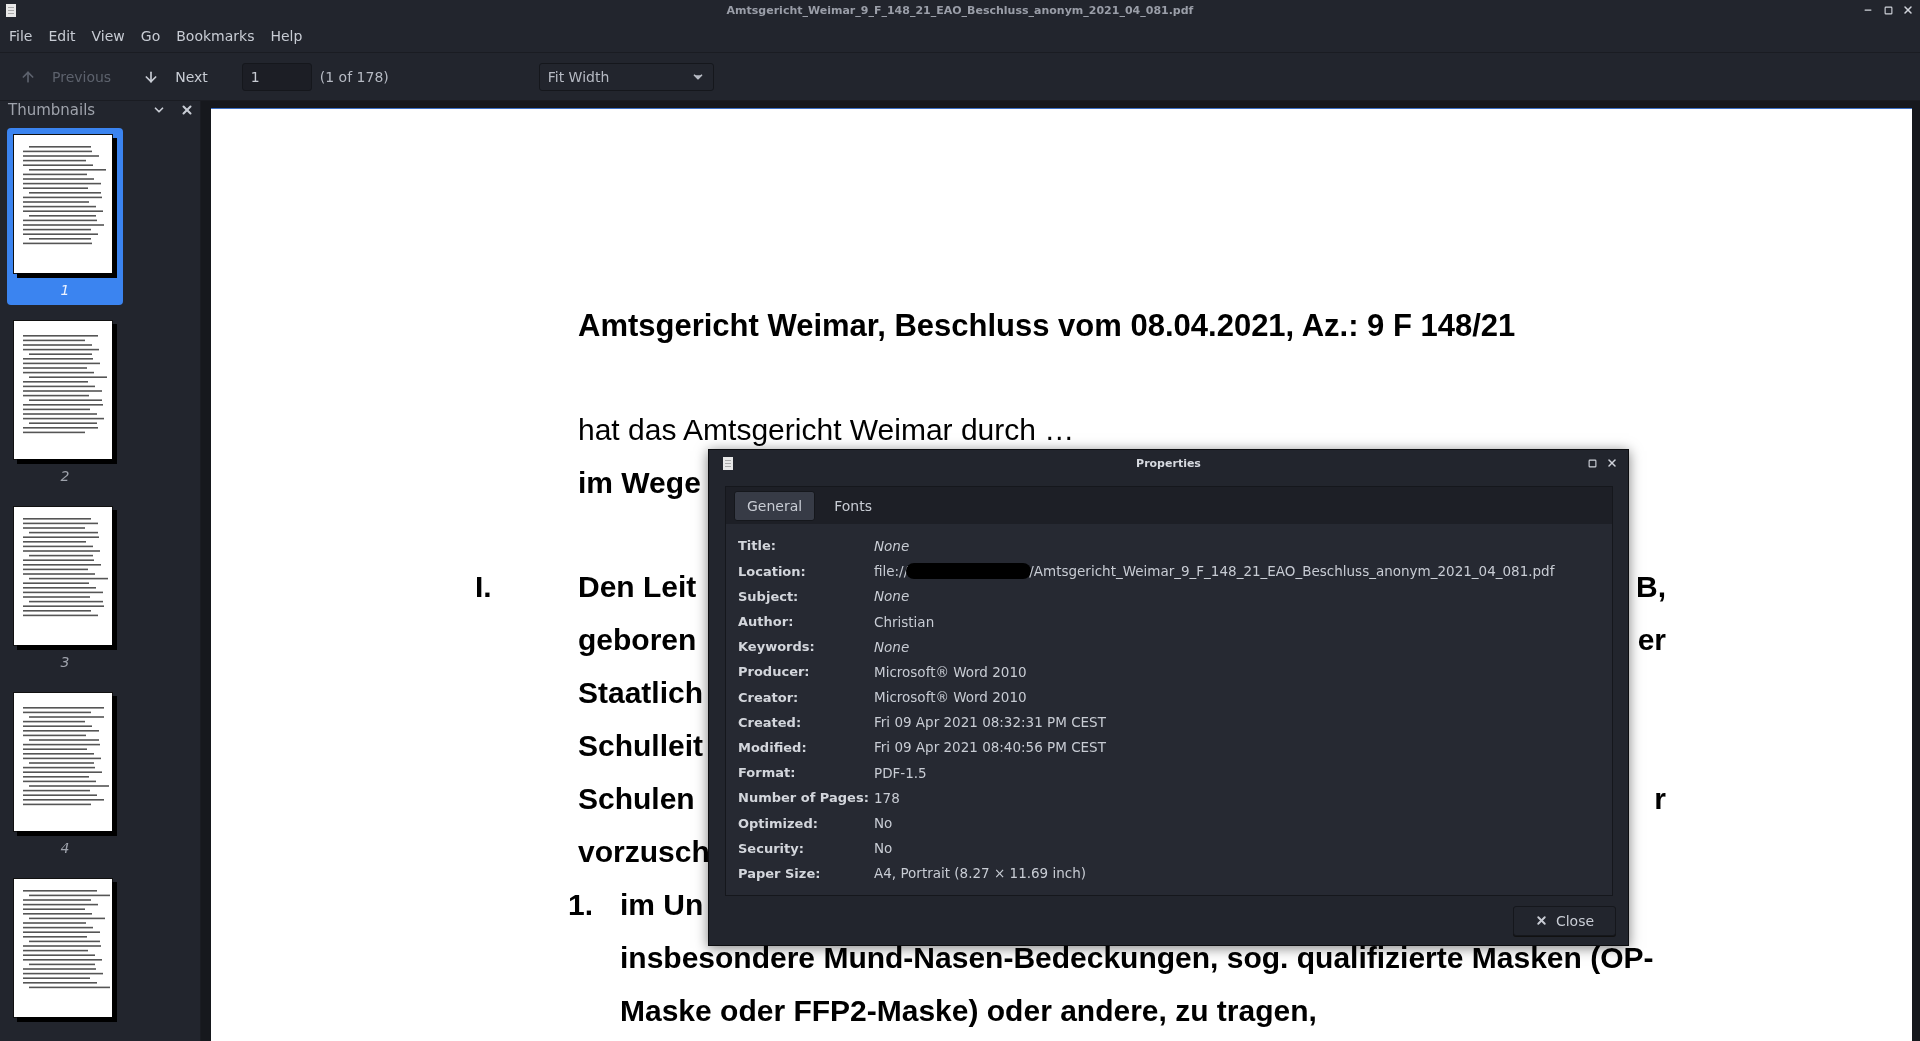 The height and width of the screenshot is (1041, 1920). What do you see at coordinates (1168, 463) in the screenshot?
I see `dialog-title: Properties` at bounding box center [1168, 463].